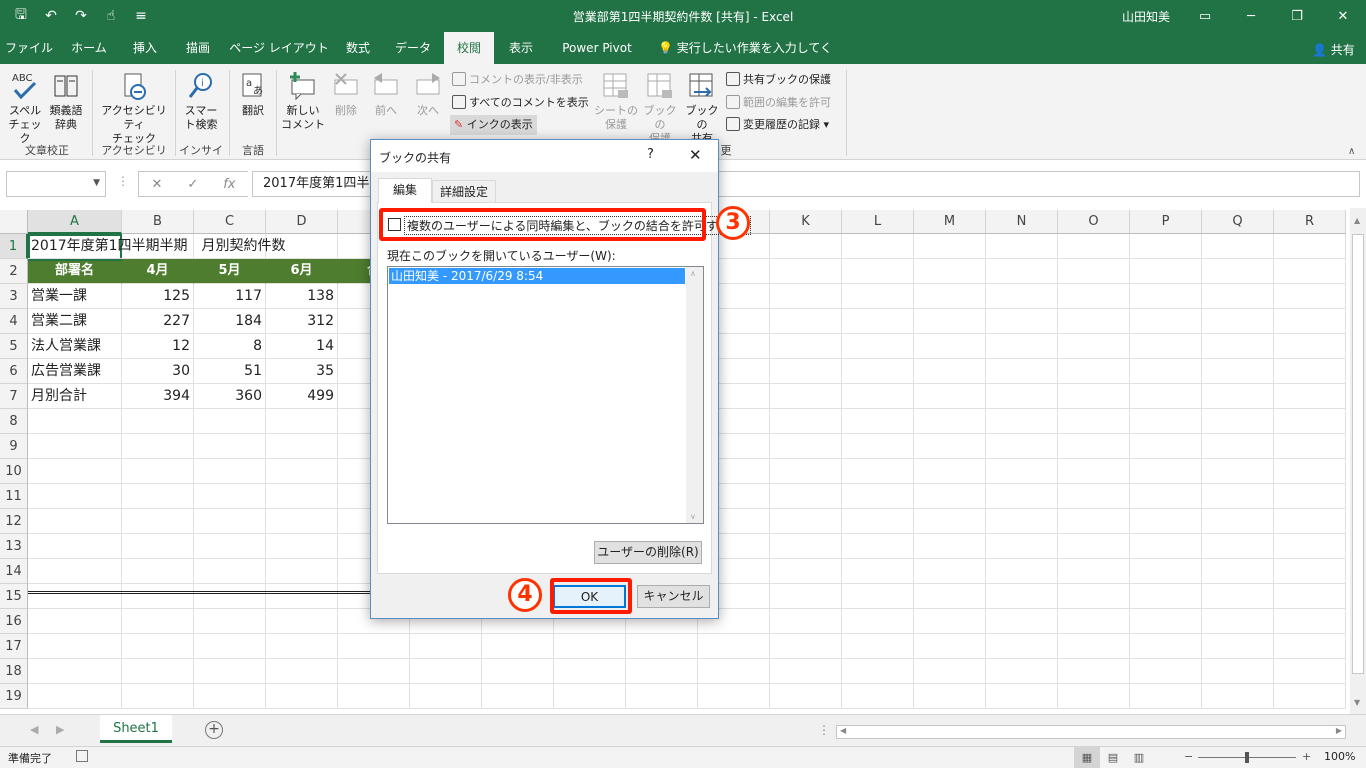  I want to click on prev-sheet-icon: ◀, so click(34, 729).